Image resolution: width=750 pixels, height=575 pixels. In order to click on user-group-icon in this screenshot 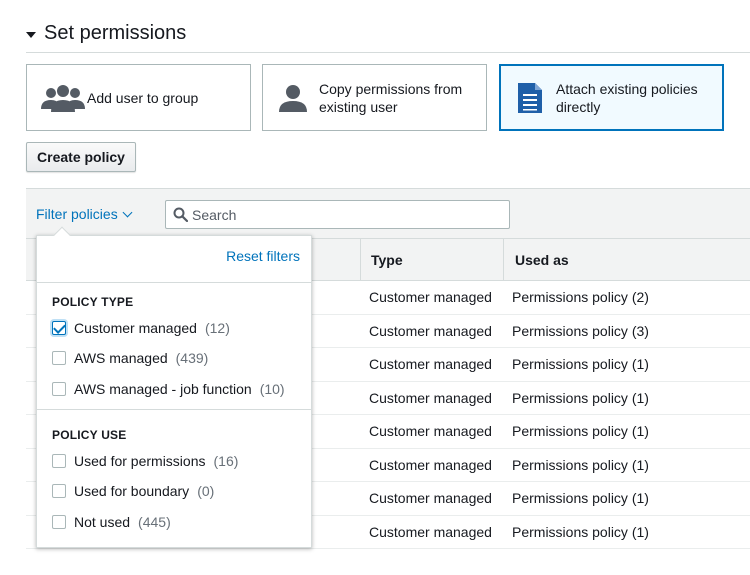, I will do `click(57, 98)`.